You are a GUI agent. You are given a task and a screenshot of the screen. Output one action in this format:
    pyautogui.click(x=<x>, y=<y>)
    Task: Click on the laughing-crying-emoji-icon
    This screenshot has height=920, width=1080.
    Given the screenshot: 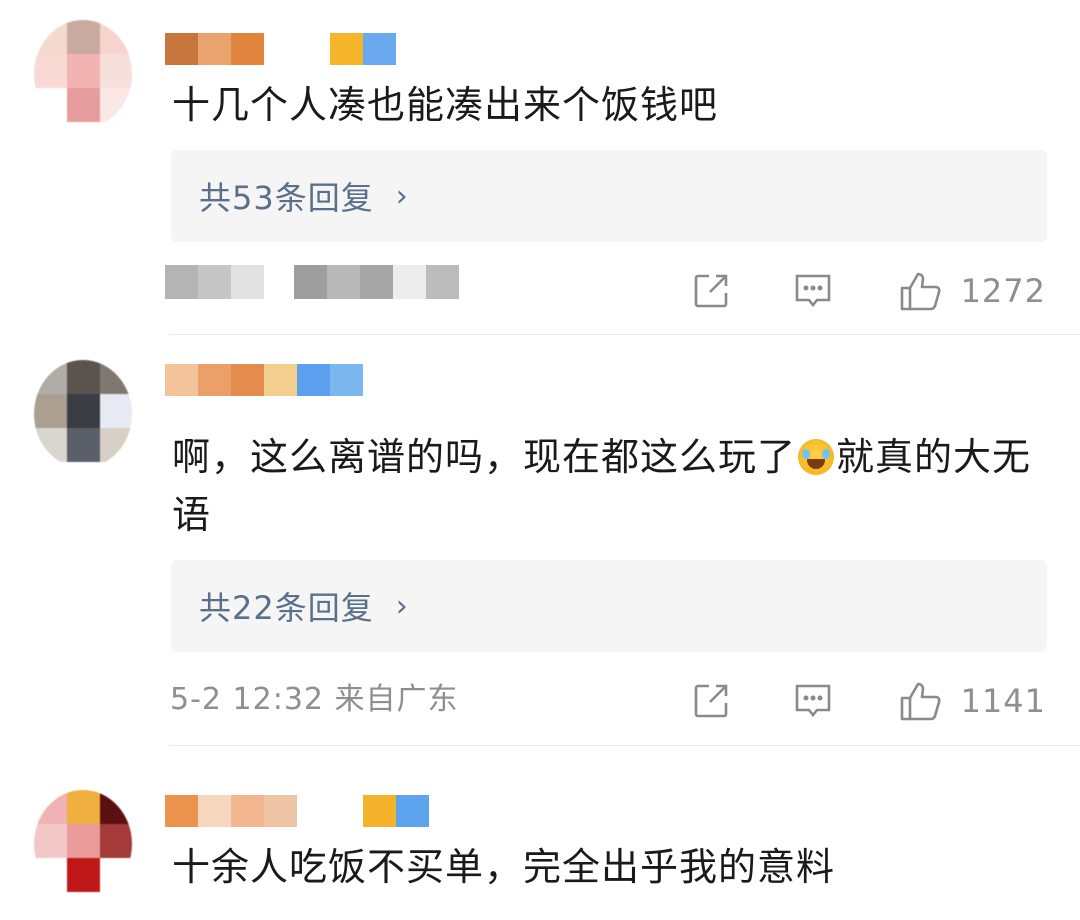 What is the action you would take?
    pyautogui.click(x=816, y=457)
    